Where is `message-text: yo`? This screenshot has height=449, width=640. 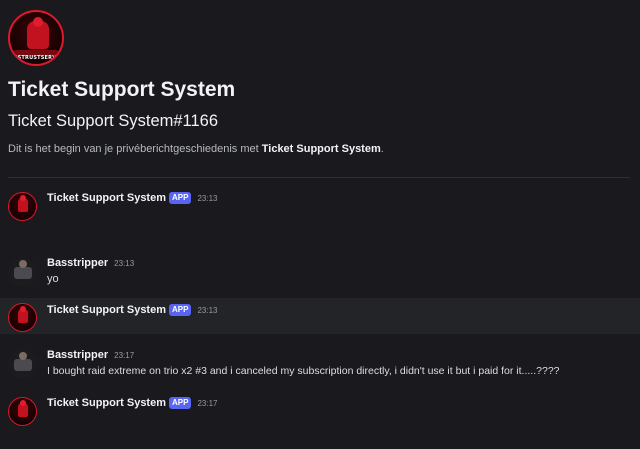
message-text: yo is located at coordinates (53, 279).